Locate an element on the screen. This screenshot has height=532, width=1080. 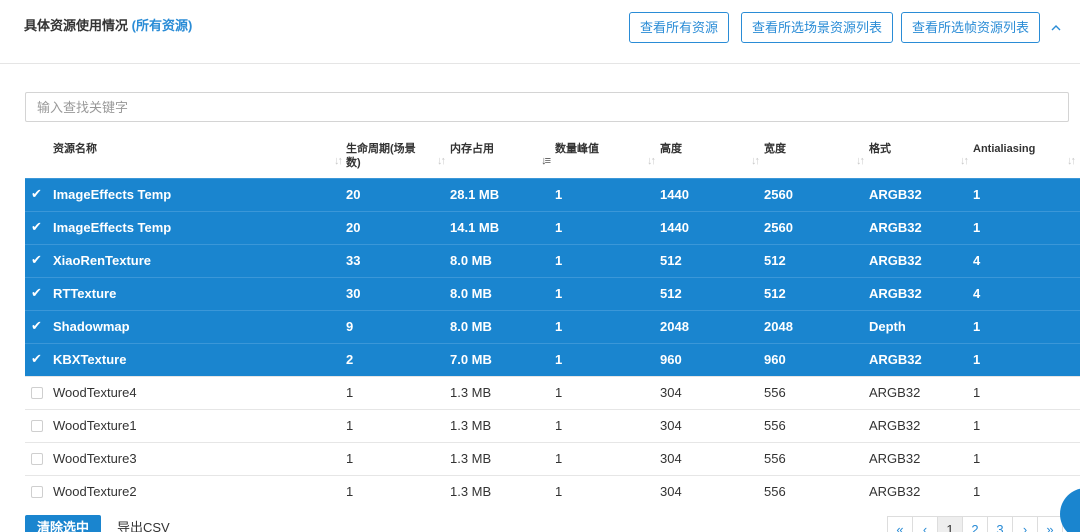
cell-width: 2048 is located at coordinates (778, 326).